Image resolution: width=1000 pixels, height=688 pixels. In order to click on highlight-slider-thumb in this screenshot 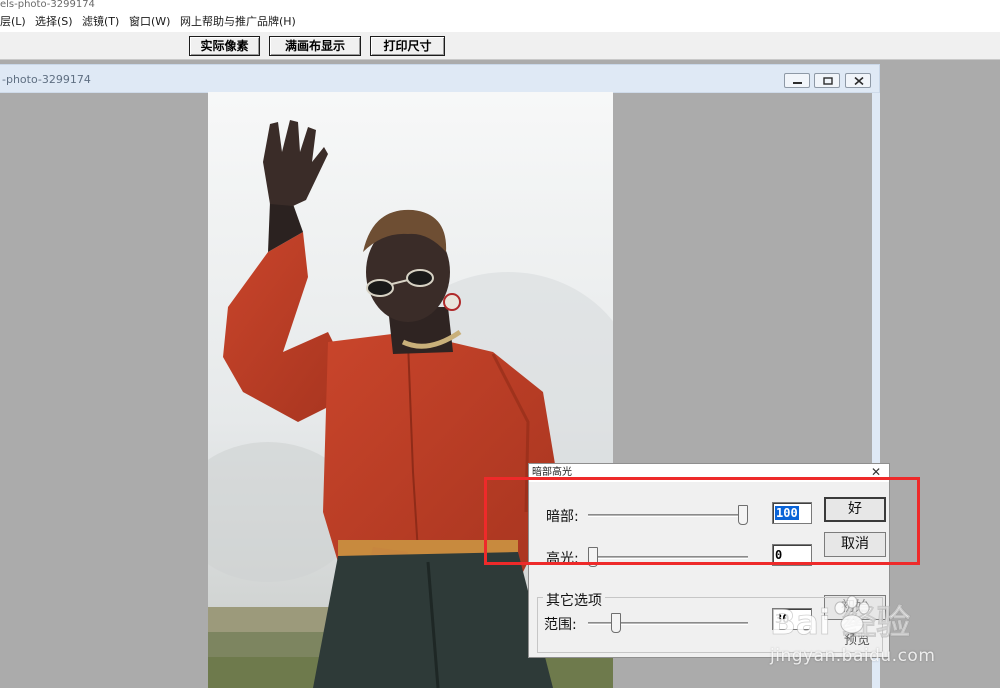, I will do `click(593, 557)`.